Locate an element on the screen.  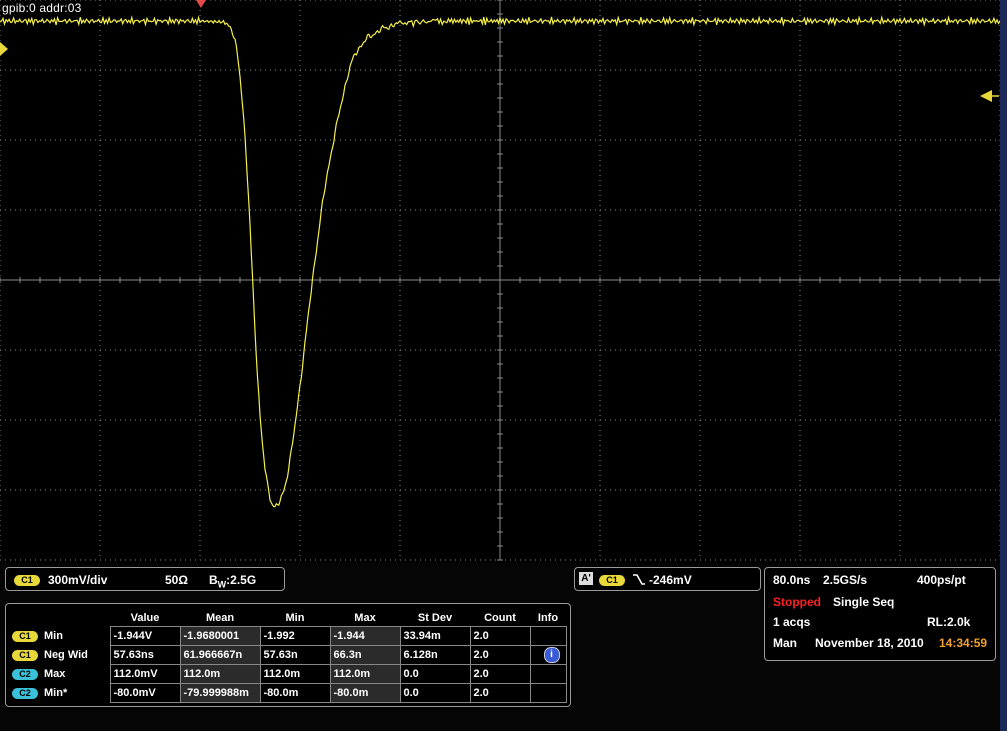
measurement-label: C1 Min is located at coordinates (61, 636).